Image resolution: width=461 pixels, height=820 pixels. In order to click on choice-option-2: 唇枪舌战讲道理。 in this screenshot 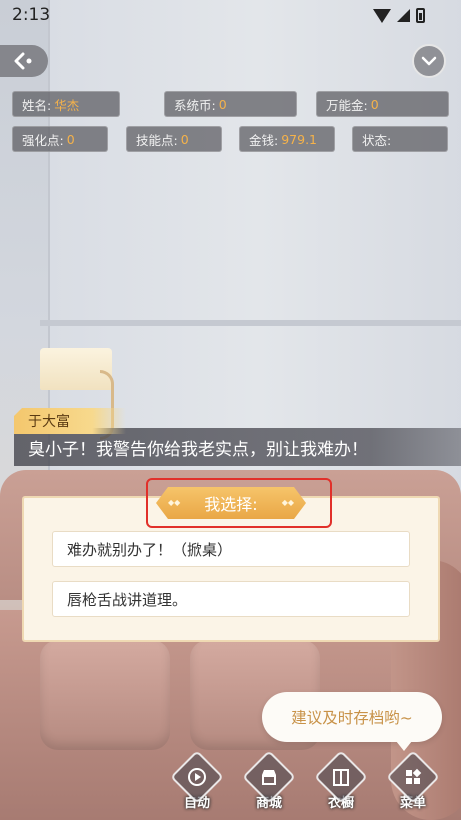, I will do `click(231, 599)`.